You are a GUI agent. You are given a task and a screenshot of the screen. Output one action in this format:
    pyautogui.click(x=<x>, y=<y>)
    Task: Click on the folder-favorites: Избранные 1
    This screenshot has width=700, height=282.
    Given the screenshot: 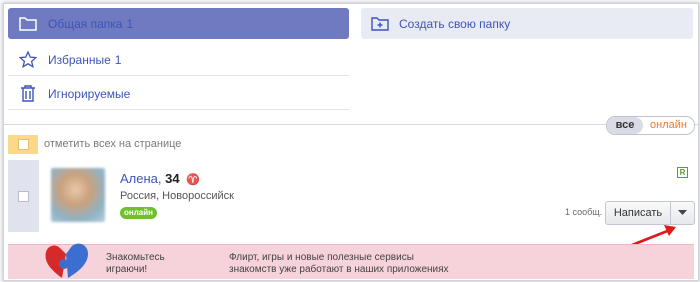 What is the action you would take?
    pyautogui.click(x=178, y=60)
    